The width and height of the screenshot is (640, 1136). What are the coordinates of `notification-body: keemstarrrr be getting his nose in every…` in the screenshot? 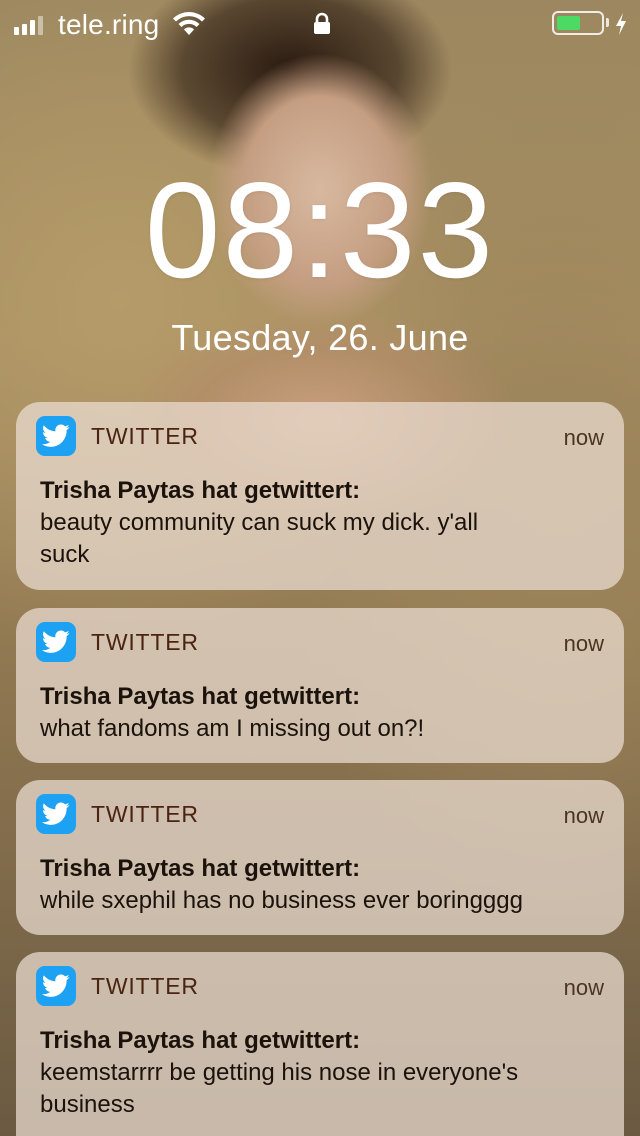 It's located at (320, 1089).